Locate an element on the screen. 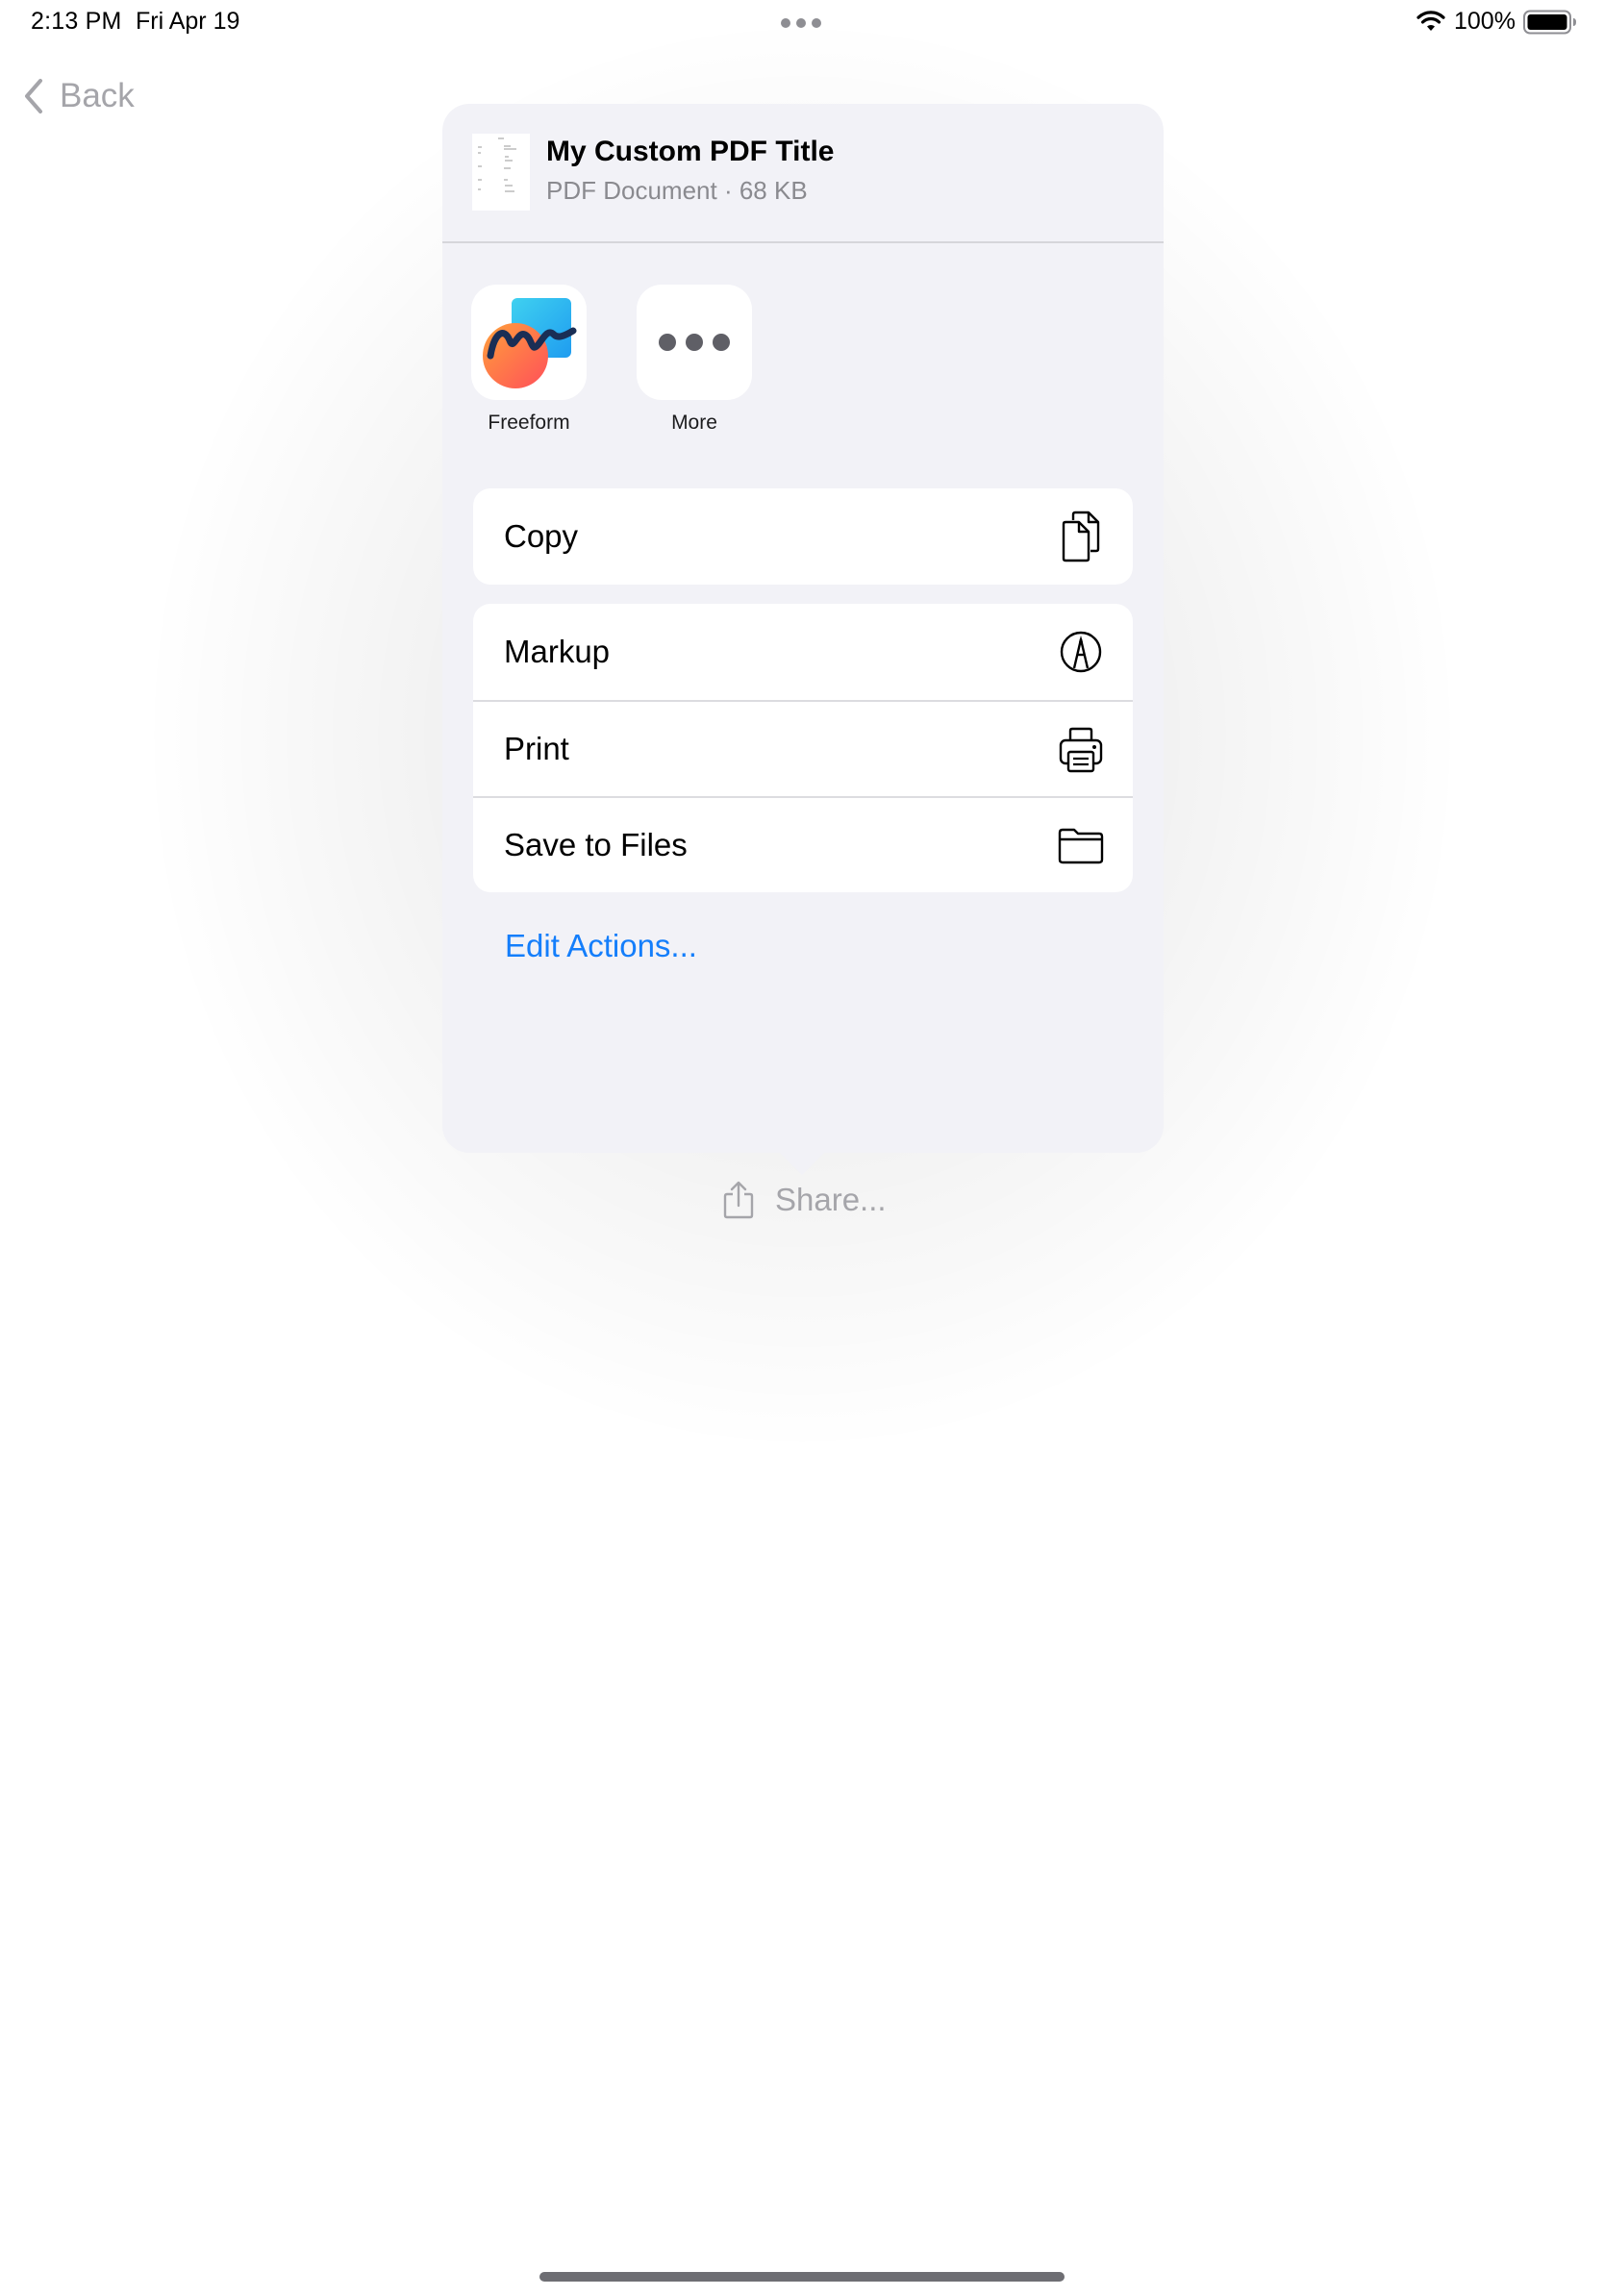 The image size is (1604, 2296). action-group-1: Copy is located at coordinates (803, 536).